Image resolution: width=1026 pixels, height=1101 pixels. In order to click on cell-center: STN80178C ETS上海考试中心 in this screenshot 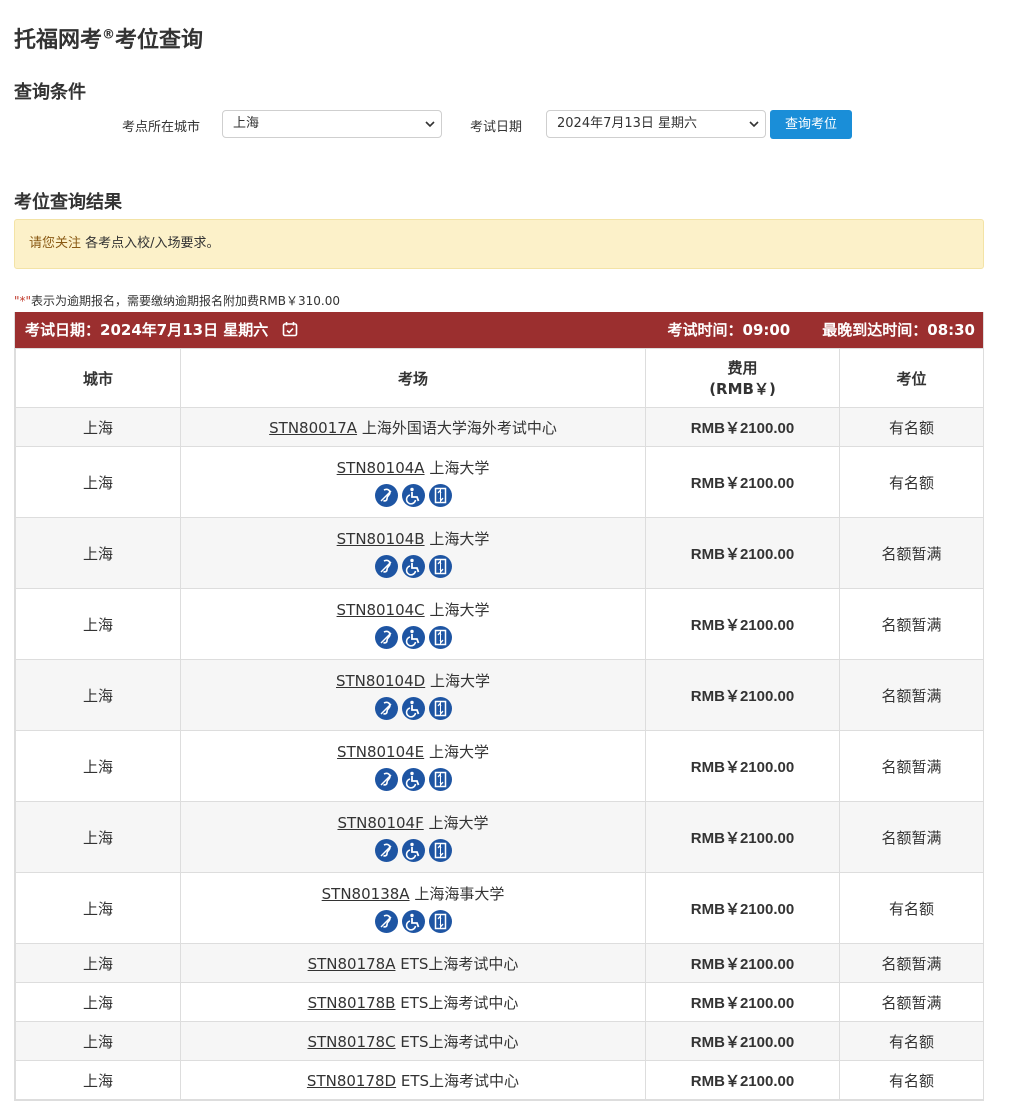, I will do `click(413, 1041)`.